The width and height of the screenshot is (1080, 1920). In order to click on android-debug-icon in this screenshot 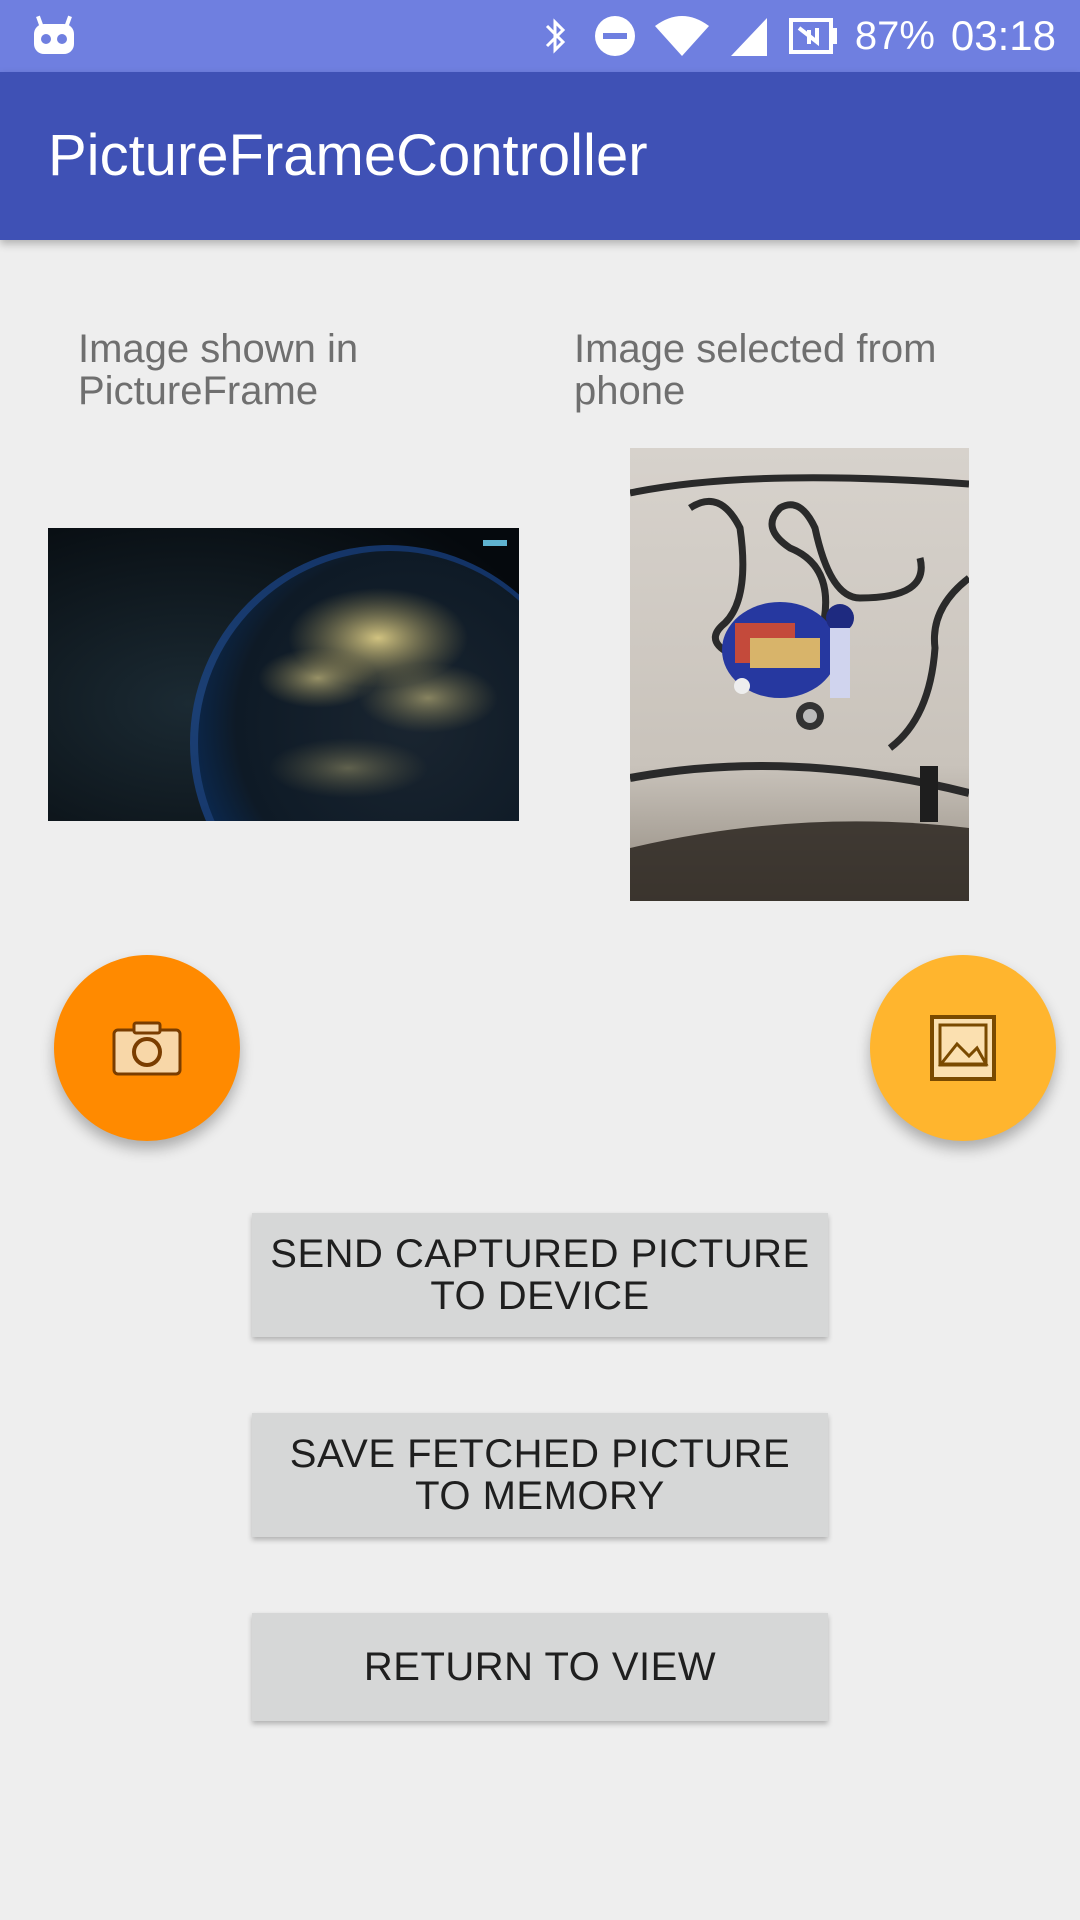, I will do `click(54, 34)`.